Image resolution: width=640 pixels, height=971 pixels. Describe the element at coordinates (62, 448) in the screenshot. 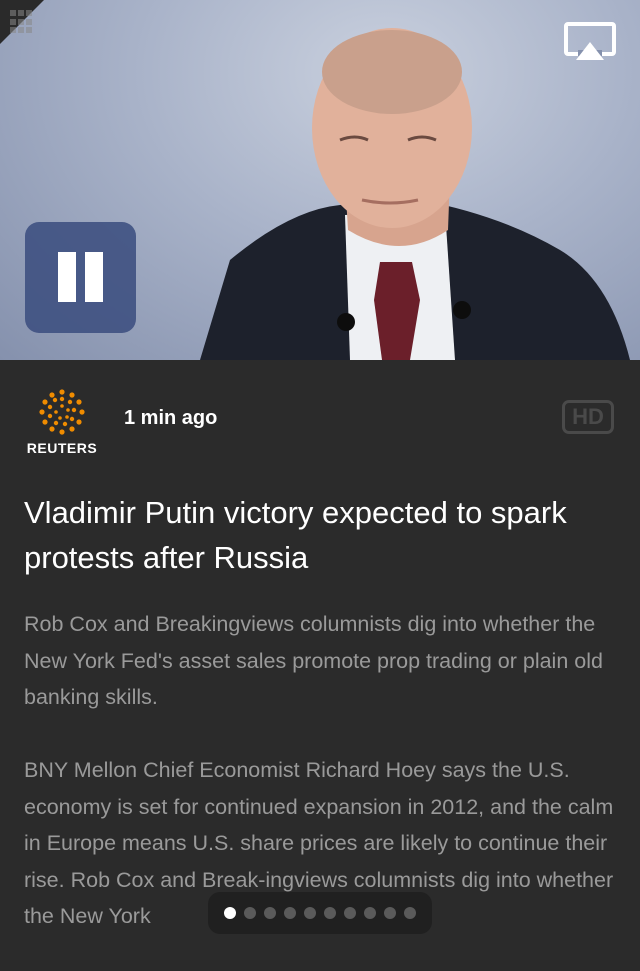

I see `reuters-wordmark: REUTERS` at that location.